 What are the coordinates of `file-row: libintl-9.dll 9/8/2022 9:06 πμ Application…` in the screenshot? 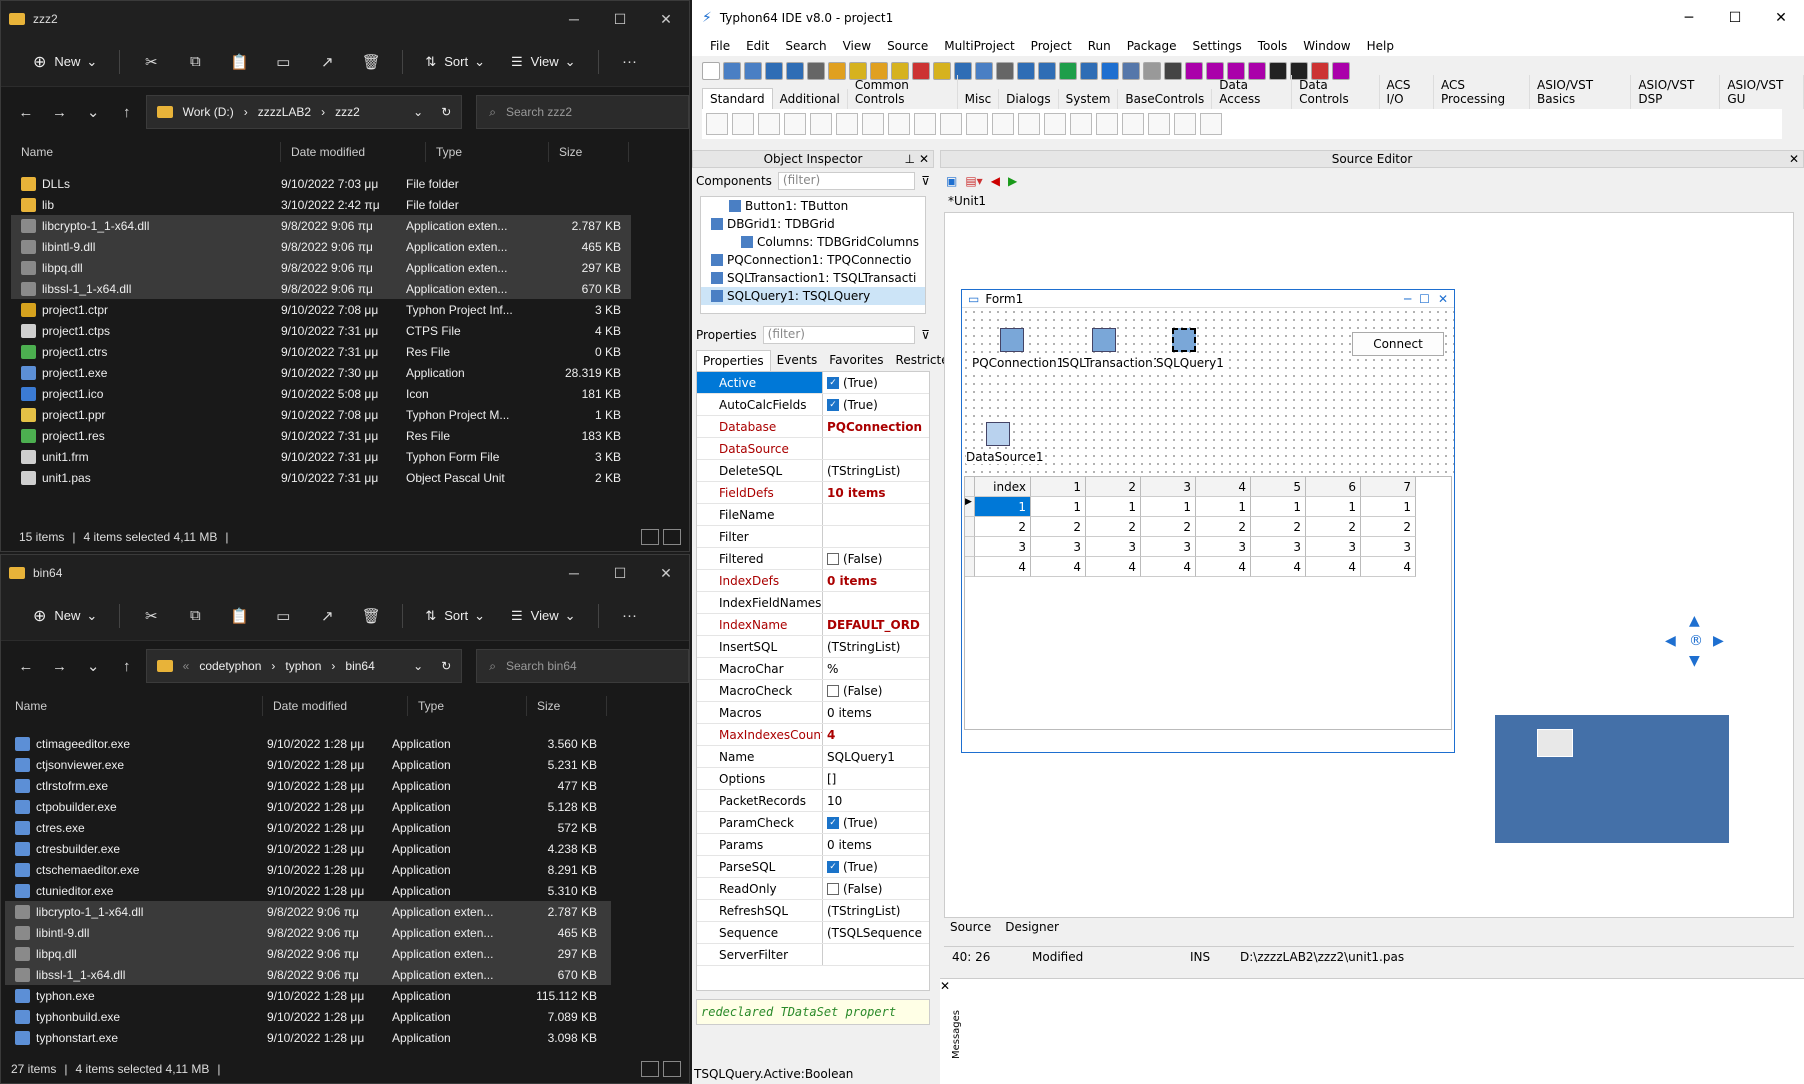 It's located at (321, 246).